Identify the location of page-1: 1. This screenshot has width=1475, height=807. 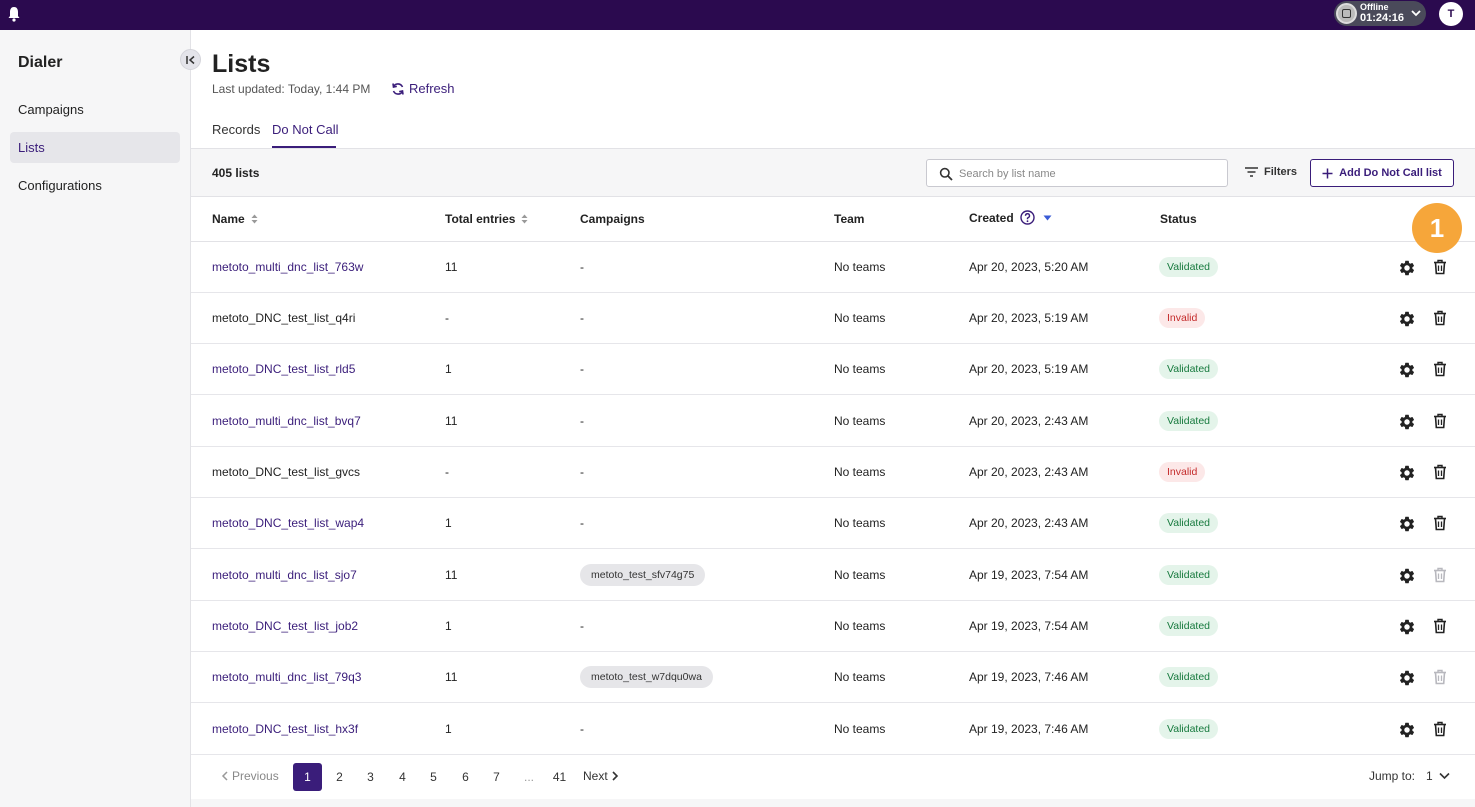
(307, 777).